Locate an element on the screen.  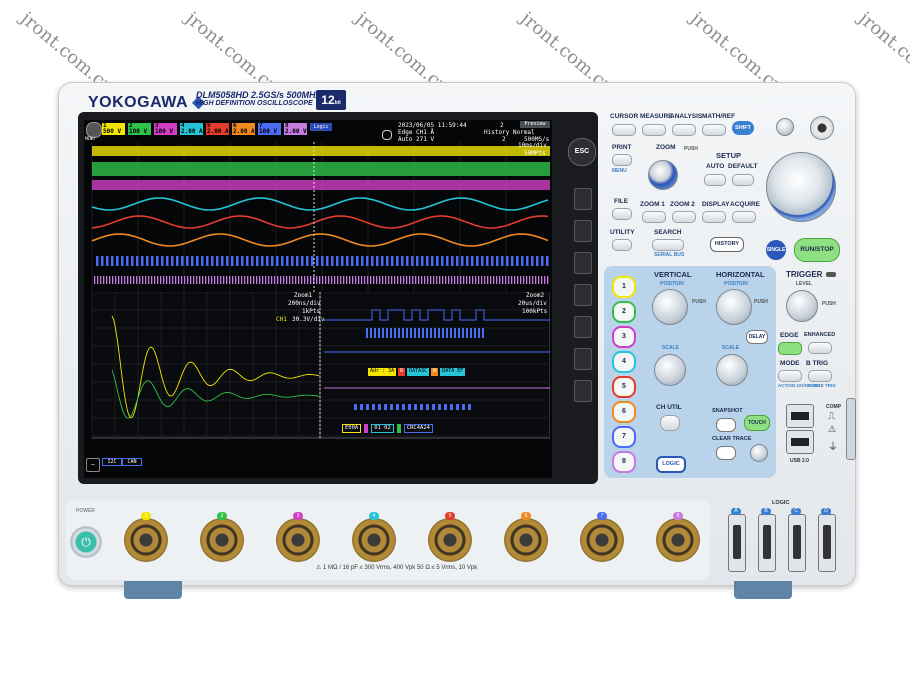
ch-util-button is located at coordinates (670, 423).